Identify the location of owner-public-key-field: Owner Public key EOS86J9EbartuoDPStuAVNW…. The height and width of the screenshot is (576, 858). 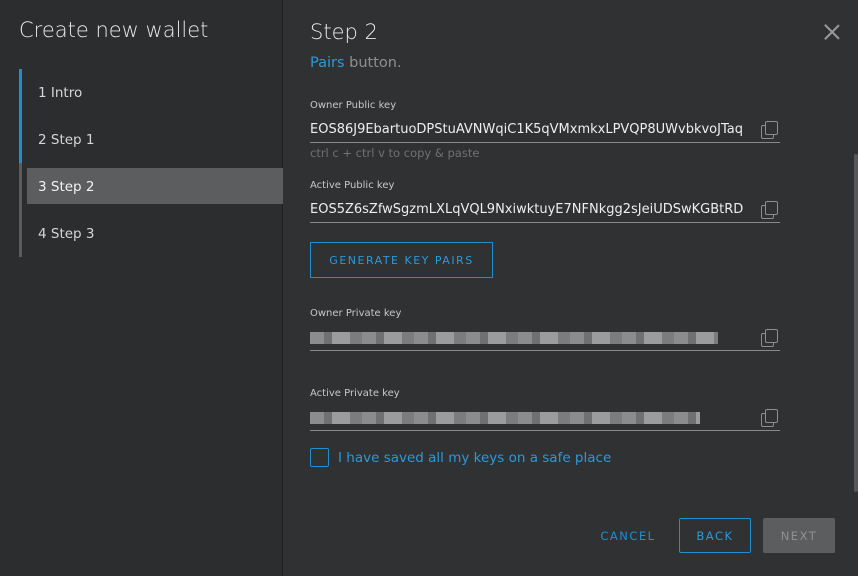
(545, 121).